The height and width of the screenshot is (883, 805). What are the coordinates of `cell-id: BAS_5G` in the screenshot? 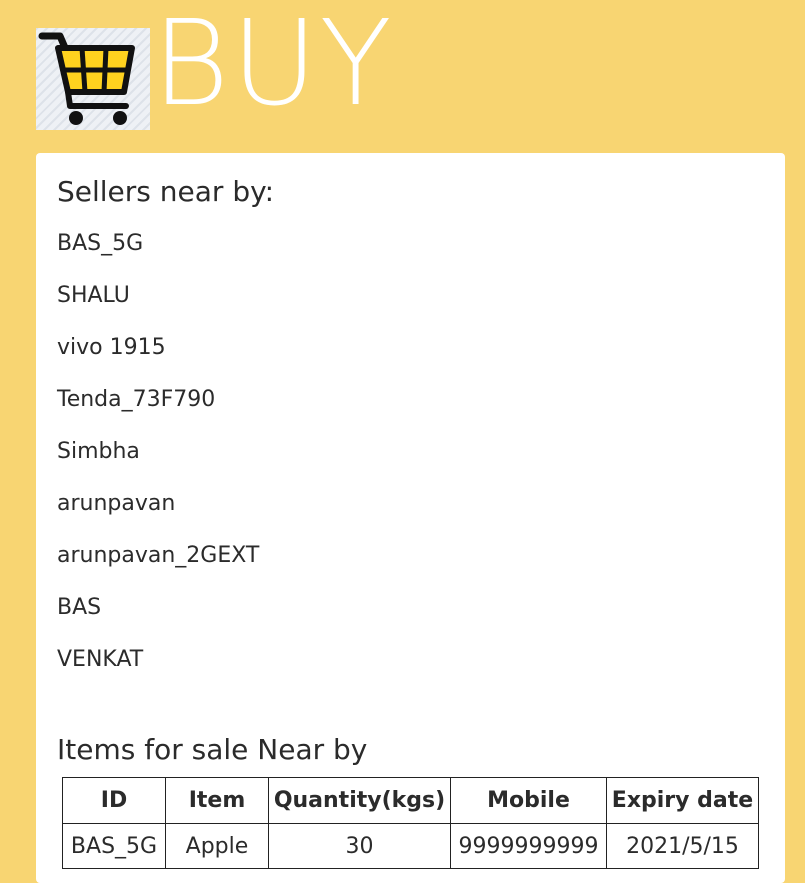 It's located at (114, 846).